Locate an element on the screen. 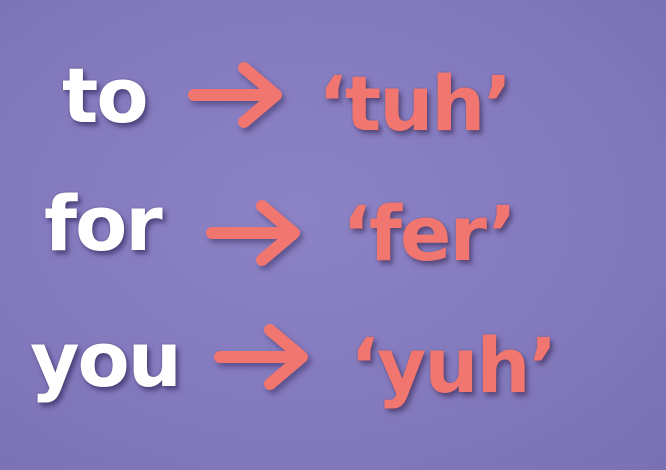  pronunciation-yuh: ‘yuh’ is located at coordinates (453, 365).